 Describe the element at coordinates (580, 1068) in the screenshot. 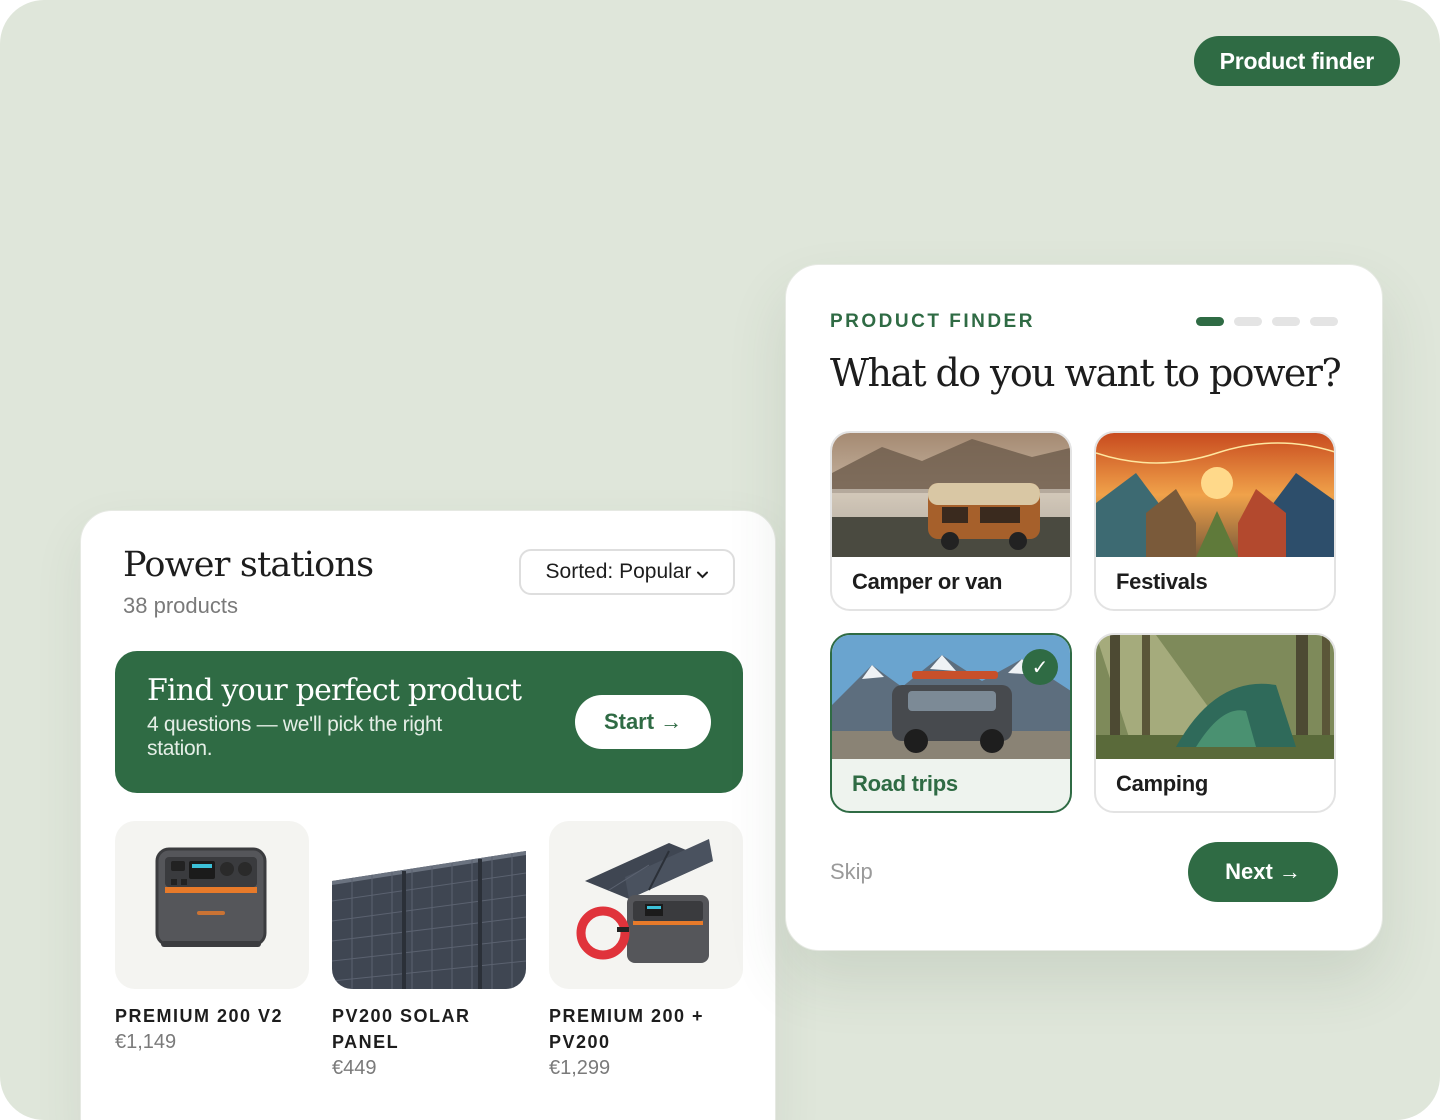

I see `product-price: €1,299` at that location.